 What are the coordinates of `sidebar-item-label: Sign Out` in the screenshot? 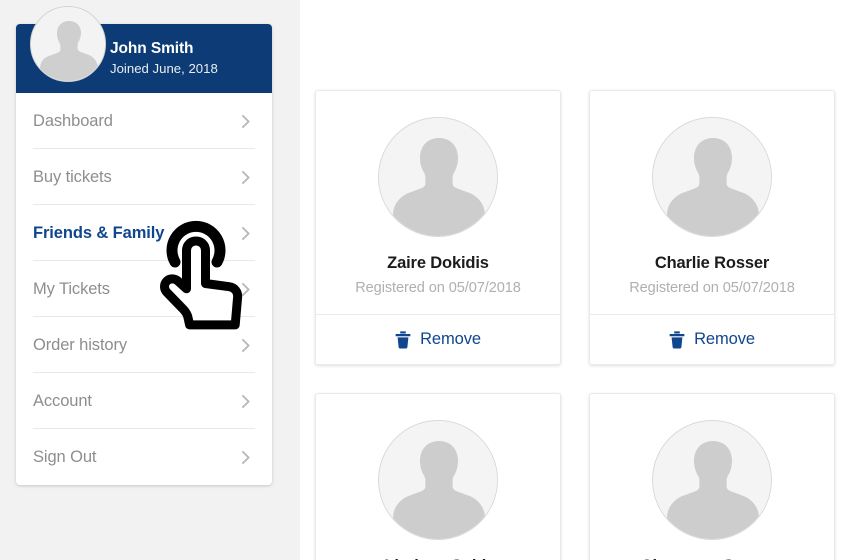 It's located at (65, 456).